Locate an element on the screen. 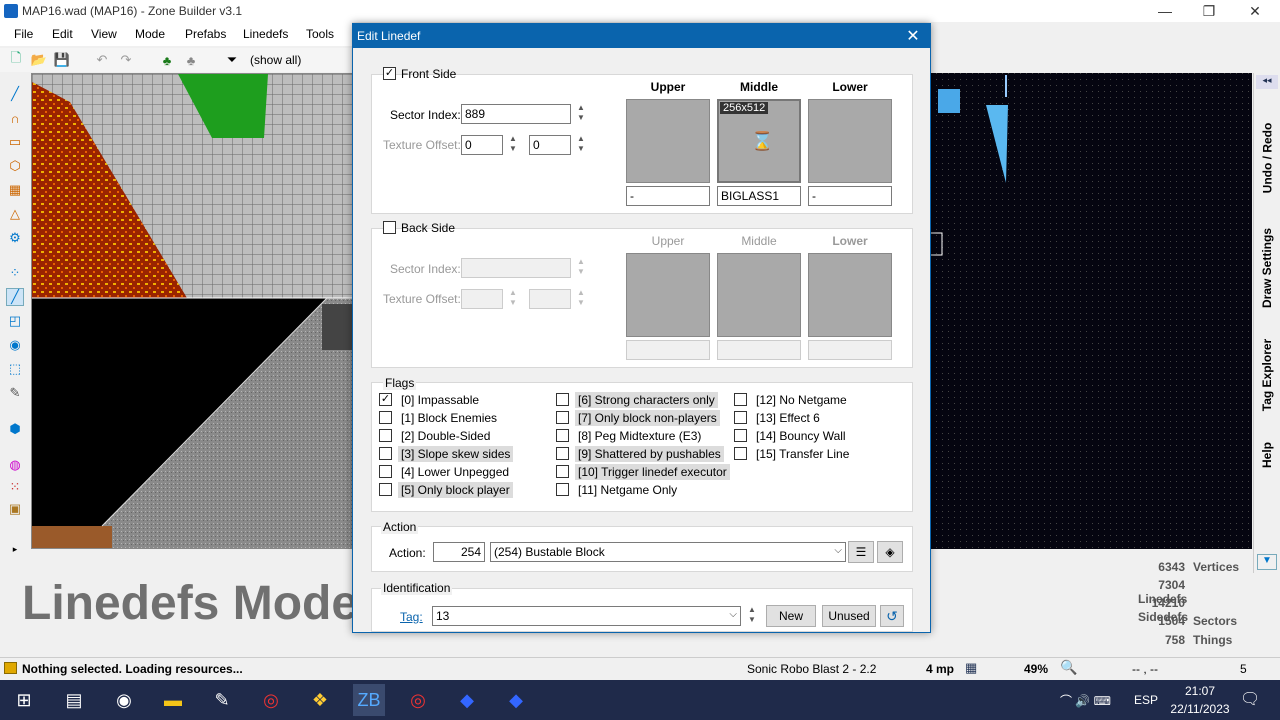  status-zoom: 49% is located at coordinates (1036, 669).